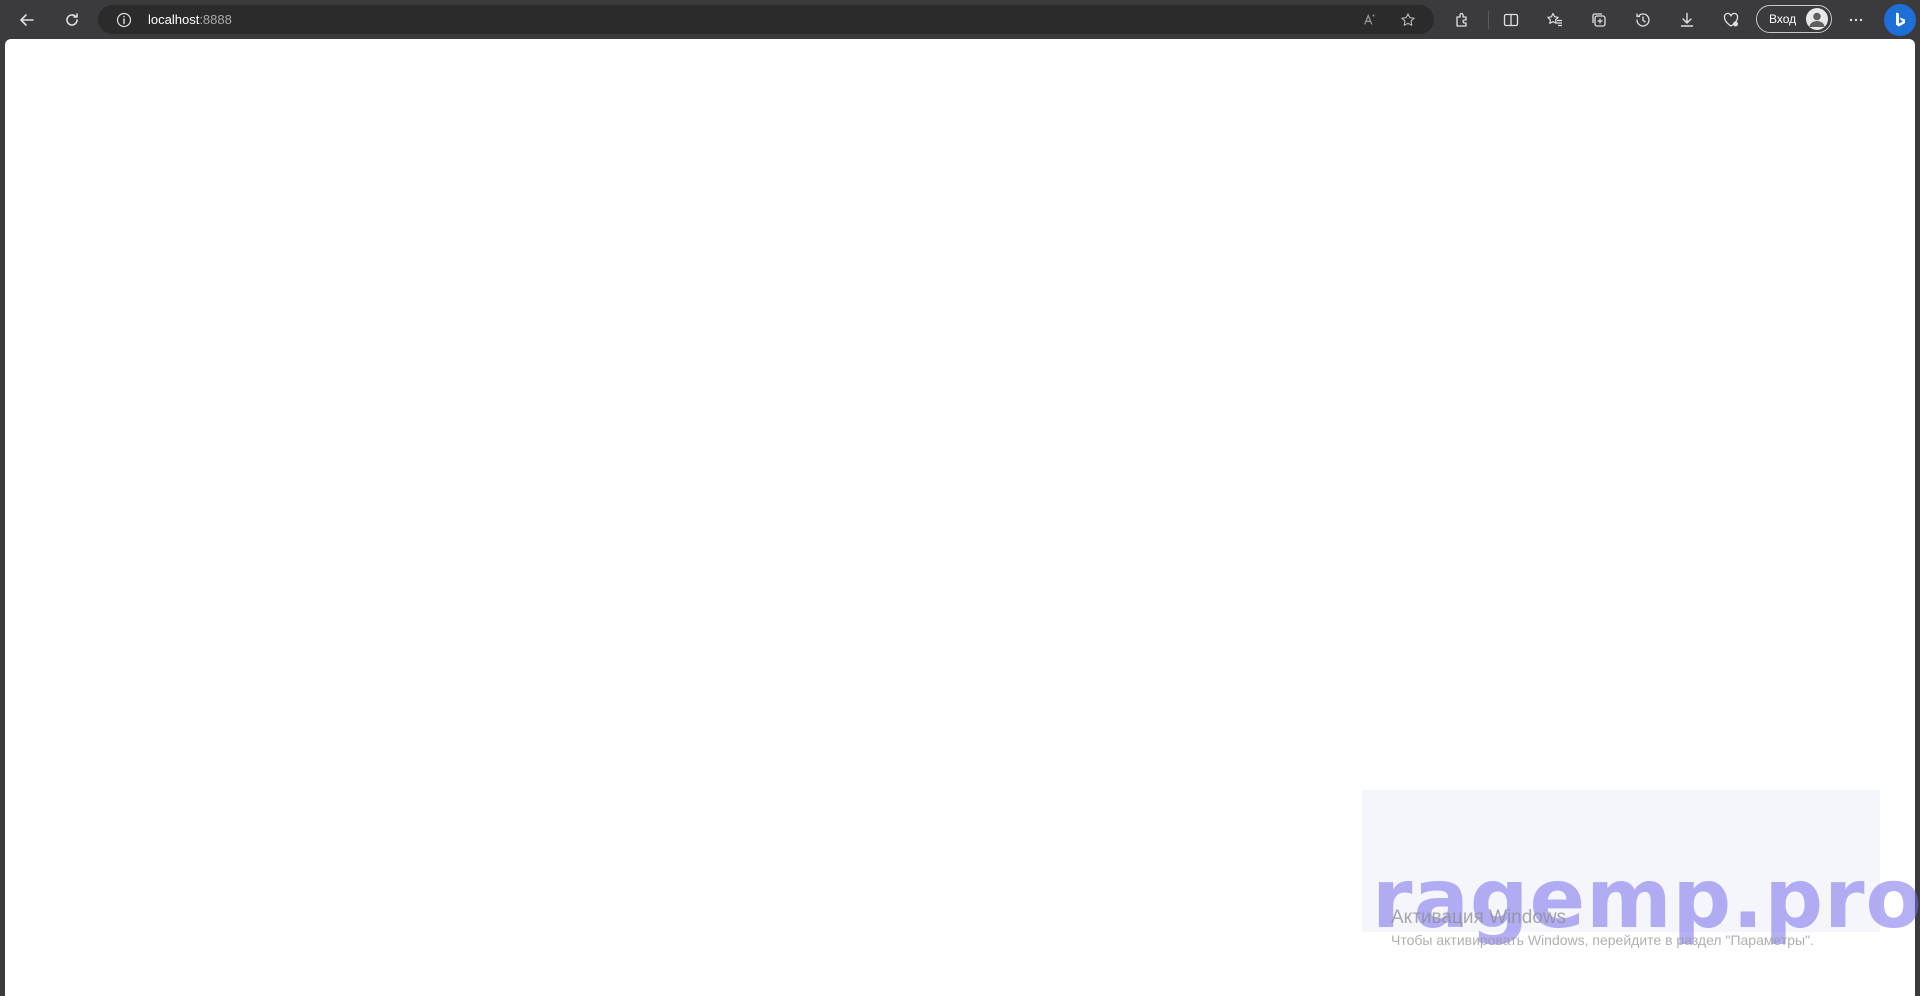 The image size is (1920, 996). I want to click on user-icon, so click(1817, 19).